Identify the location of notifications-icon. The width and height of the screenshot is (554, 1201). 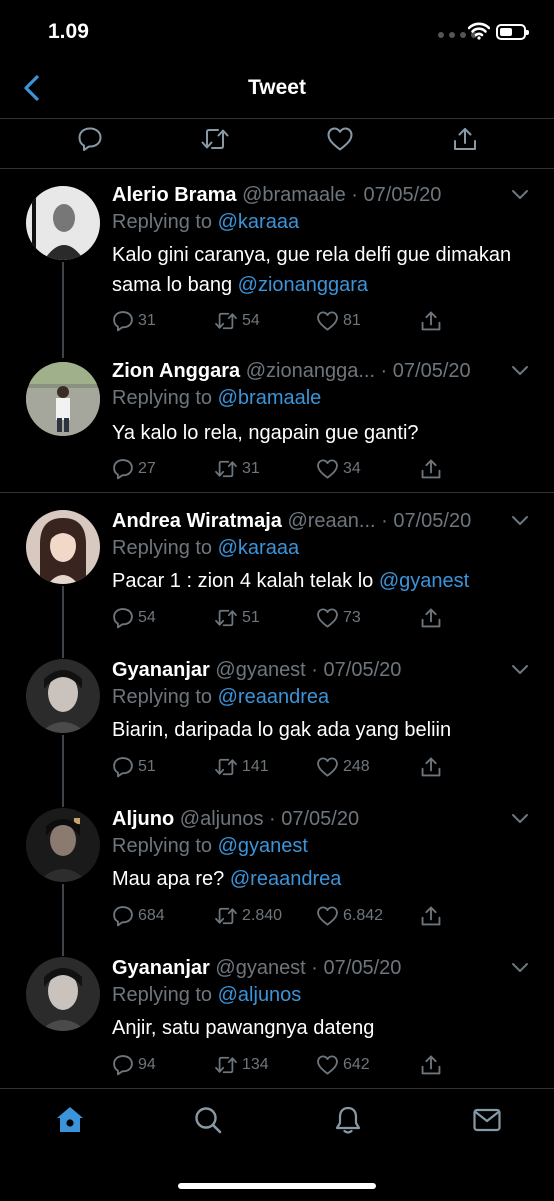
(348, 1120).